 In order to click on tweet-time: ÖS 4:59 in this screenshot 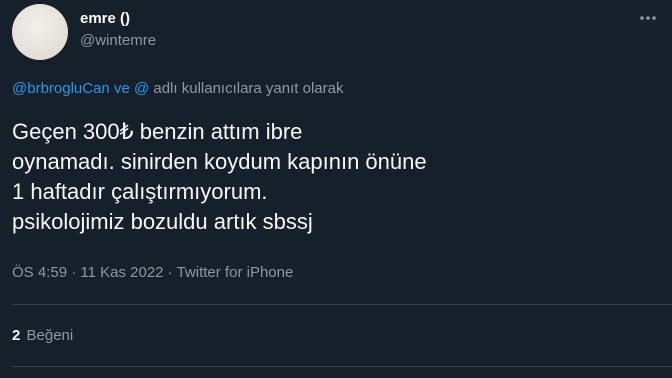, I will do `click(39, 272)`.